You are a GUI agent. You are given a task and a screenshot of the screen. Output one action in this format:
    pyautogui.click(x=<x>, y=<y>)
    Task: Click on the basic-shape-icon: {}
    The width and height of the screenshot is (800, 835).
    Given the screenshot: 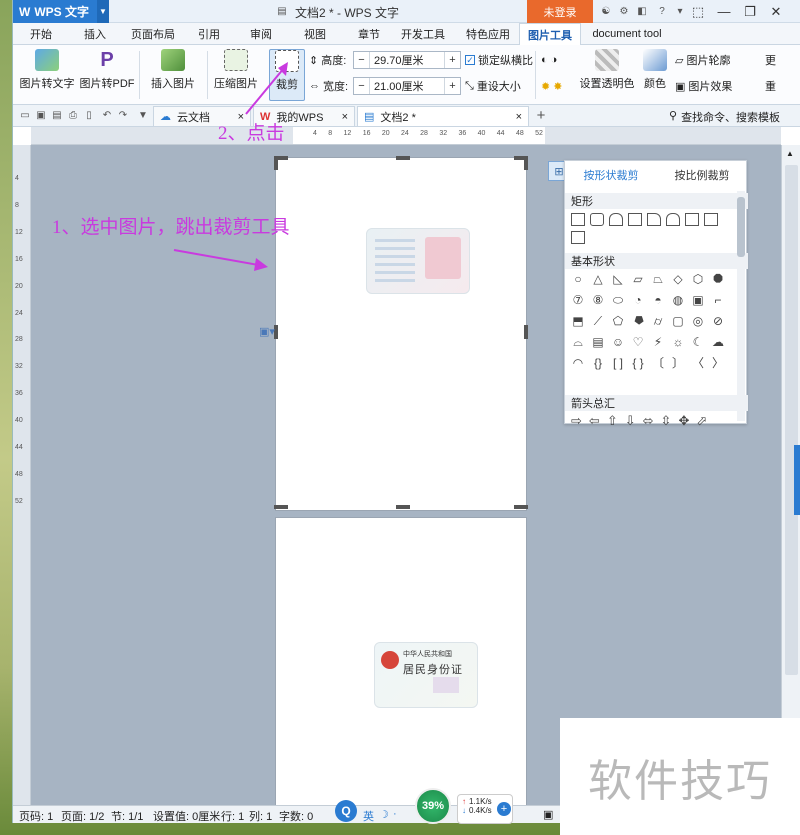 What is the action you would take?
    pyautogui.click(x=598, y=363)
    